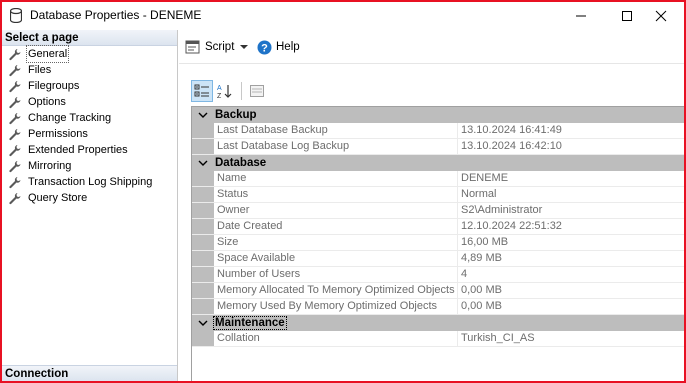  I want to click on property-row: Collation Turkish_CI_AS, so click(438, 339).